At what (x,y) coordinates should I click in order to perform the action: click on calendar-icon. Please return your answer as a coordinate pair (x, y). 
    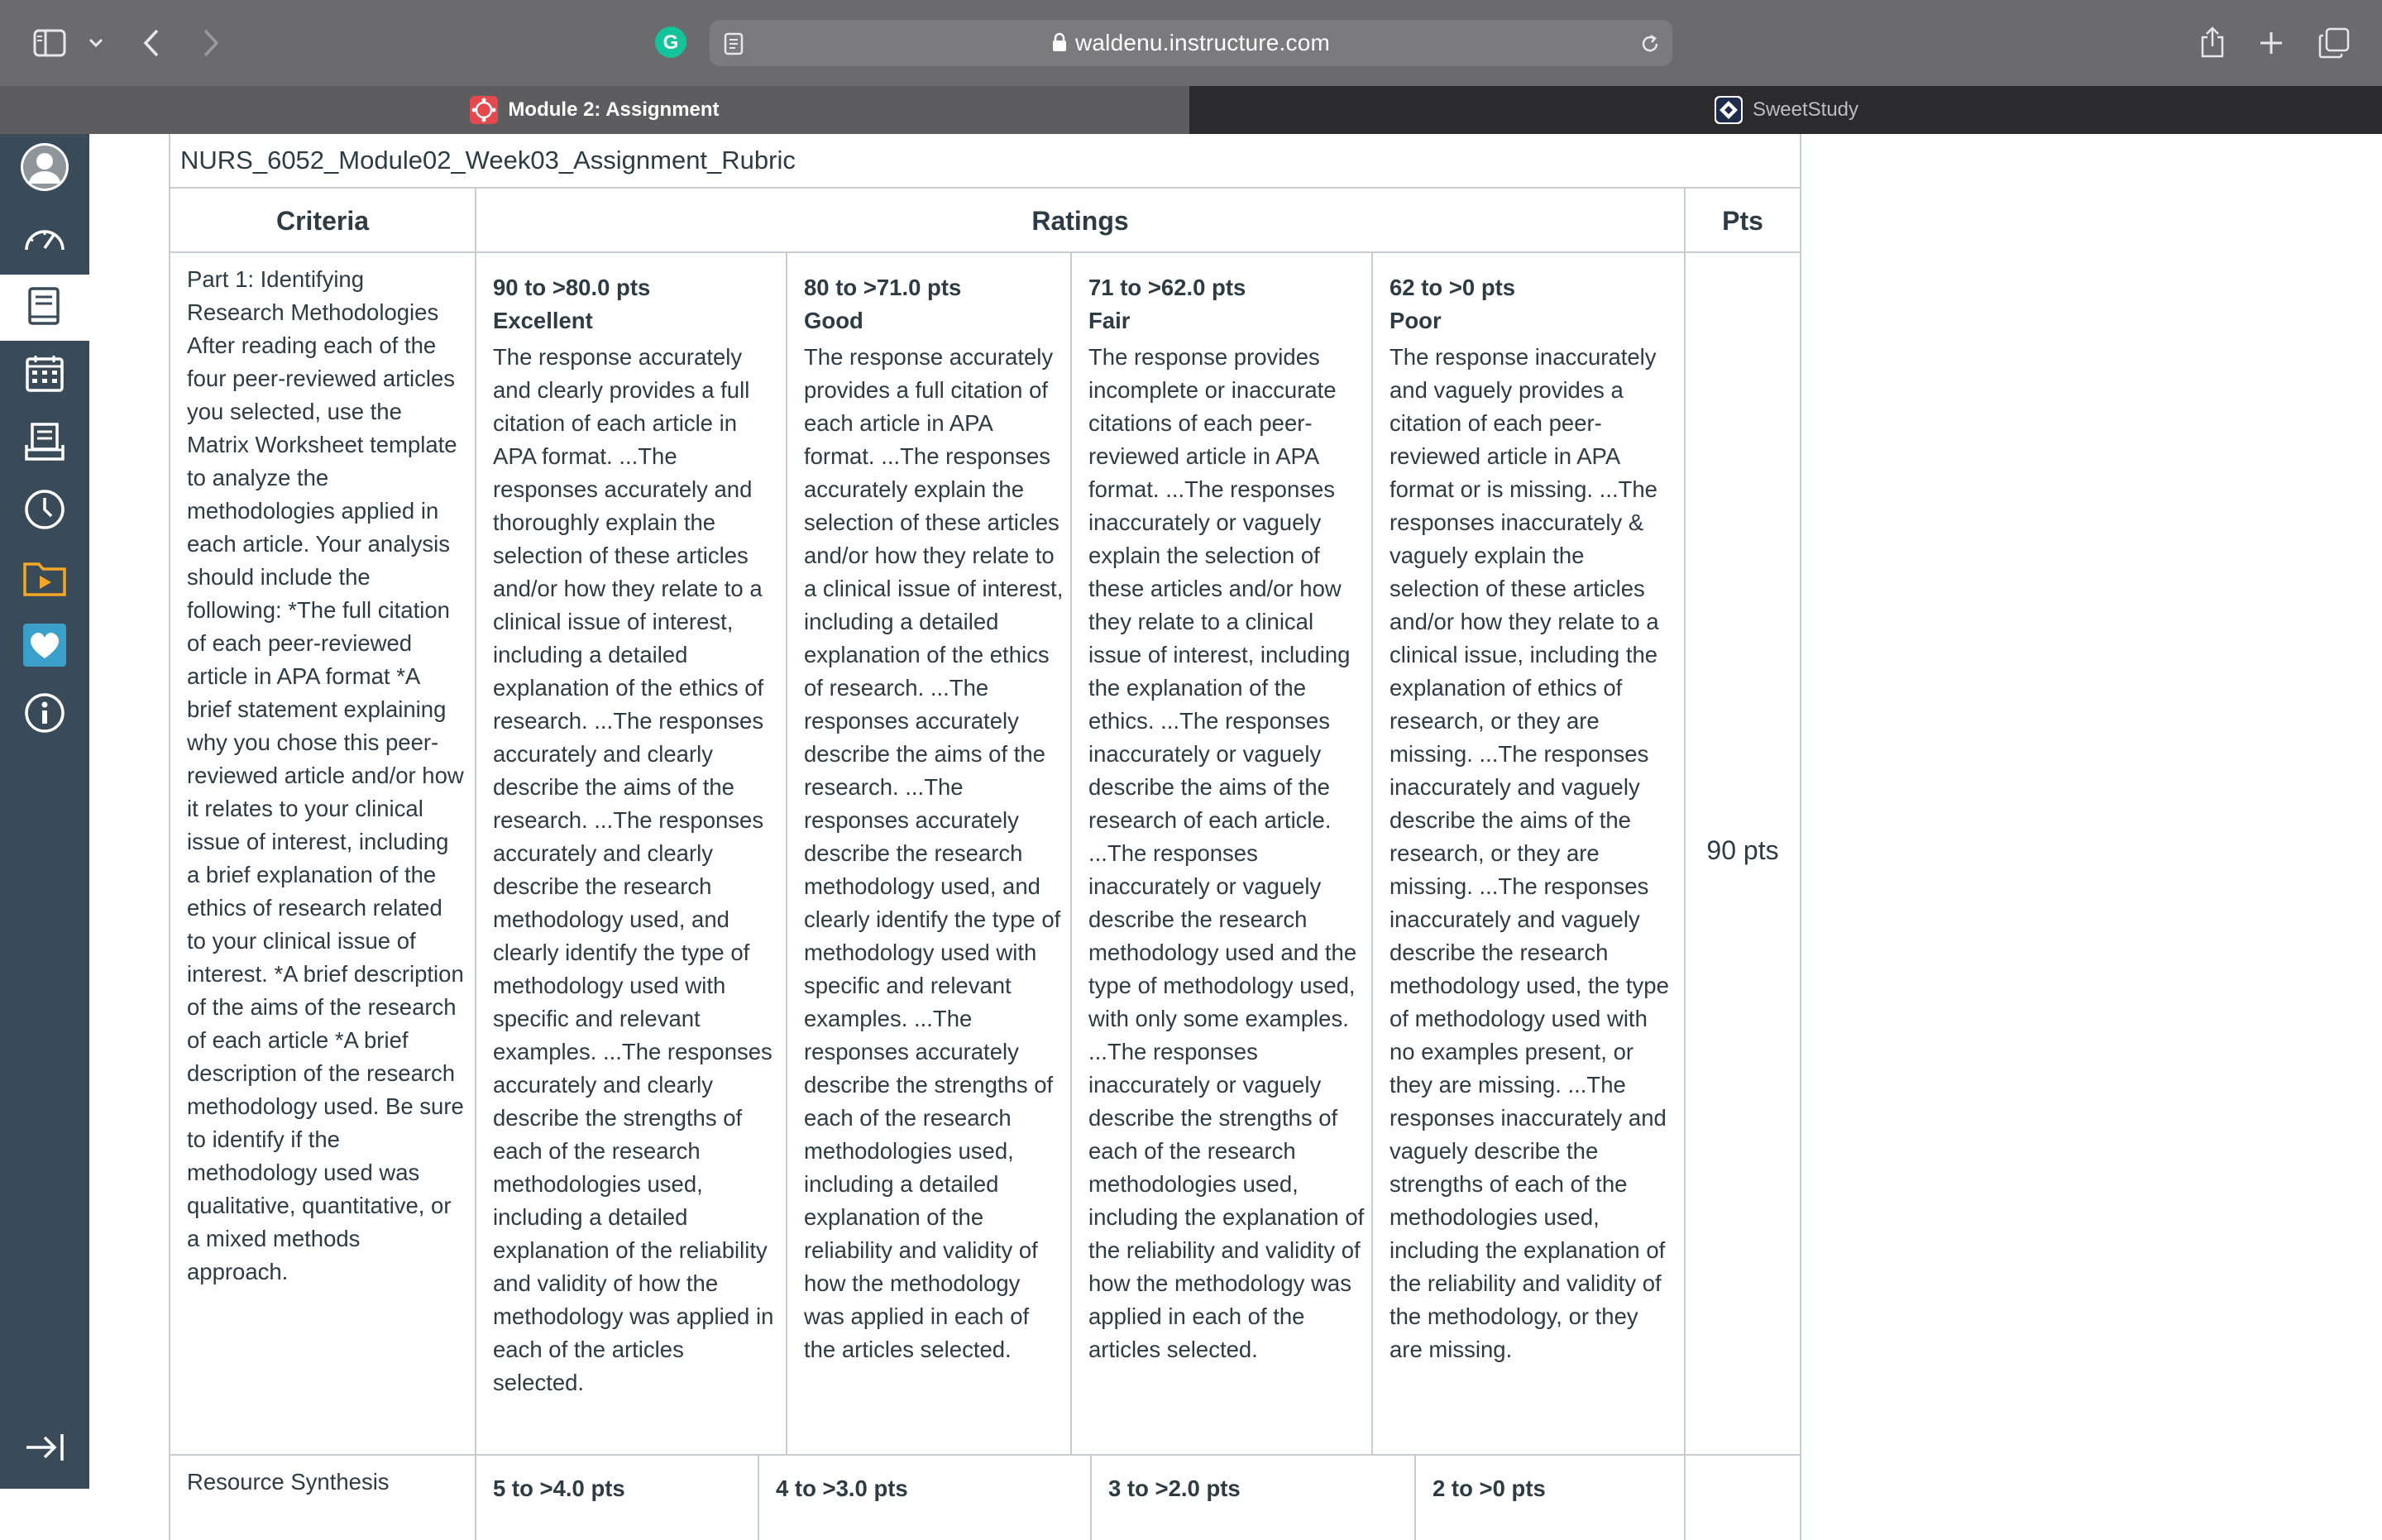
    Looking at the image, I should click on (45, 376).